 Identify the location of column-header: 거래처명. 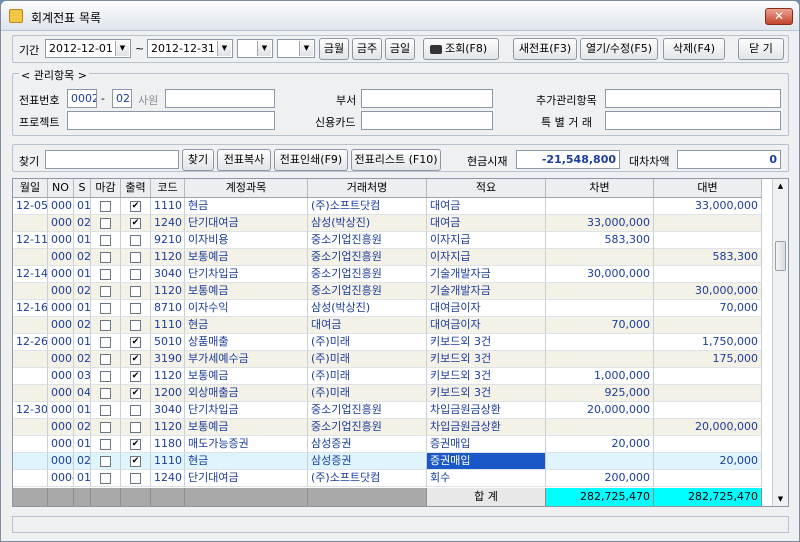
(367, 188).